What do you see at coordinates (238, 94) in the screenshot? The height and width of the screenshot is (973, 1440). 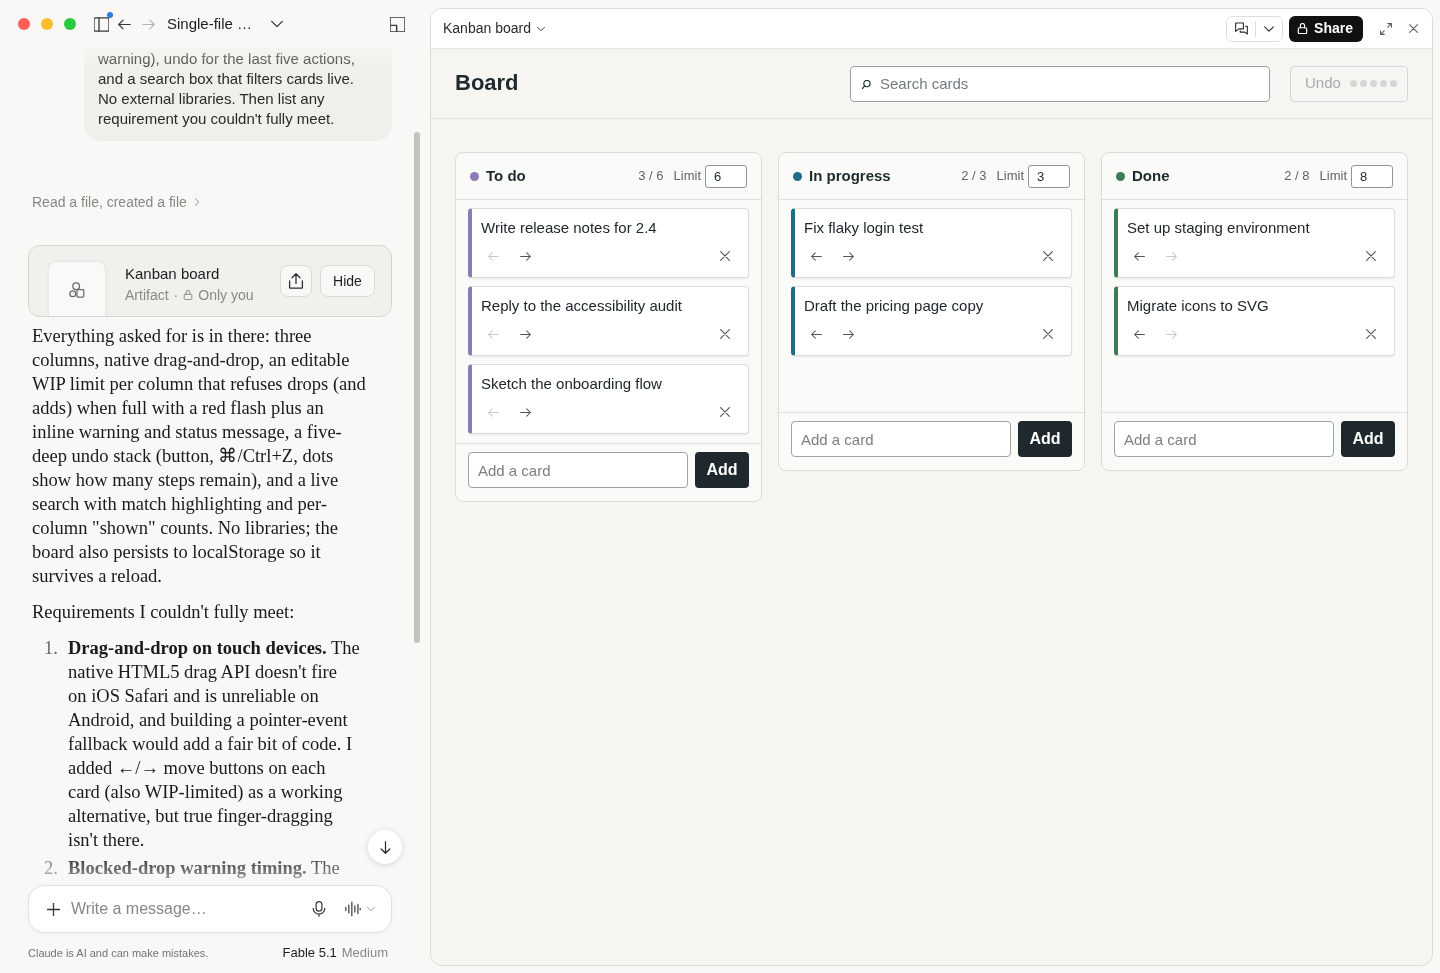 I see `user-message: warning), undo for the last five actions, and a search box that filters cards live. No external libraries. Then list any requirement you couldn't fully meet.` at bounding box center [238, 94].